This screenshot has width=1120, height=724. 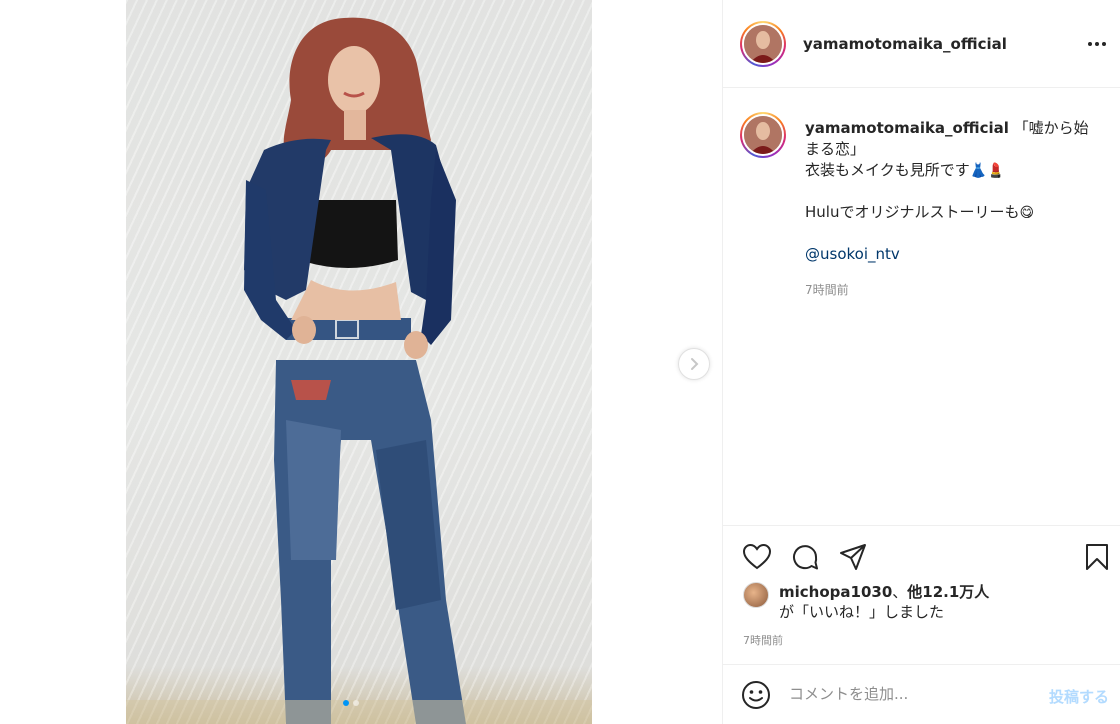 What do you see at coordinates (835, 592) in the screenshot?
I see `liker-username: michopa1030` at bounding box center [835, 592].